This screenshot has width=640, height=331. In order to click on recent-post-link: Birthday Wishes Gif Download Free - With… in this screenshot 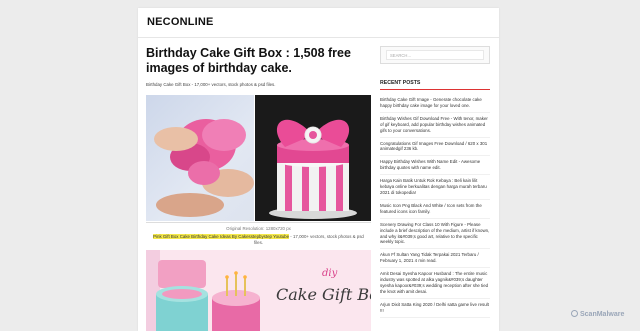, I will do `click(435, 125)`.